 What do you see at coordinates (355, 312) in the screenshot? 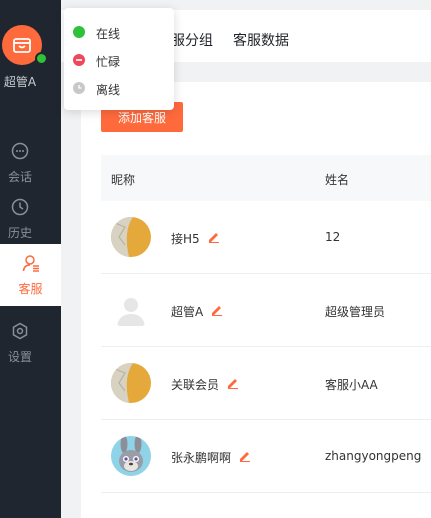
I see `name-cell: 超级管理员` at bounding box center [355, 312].